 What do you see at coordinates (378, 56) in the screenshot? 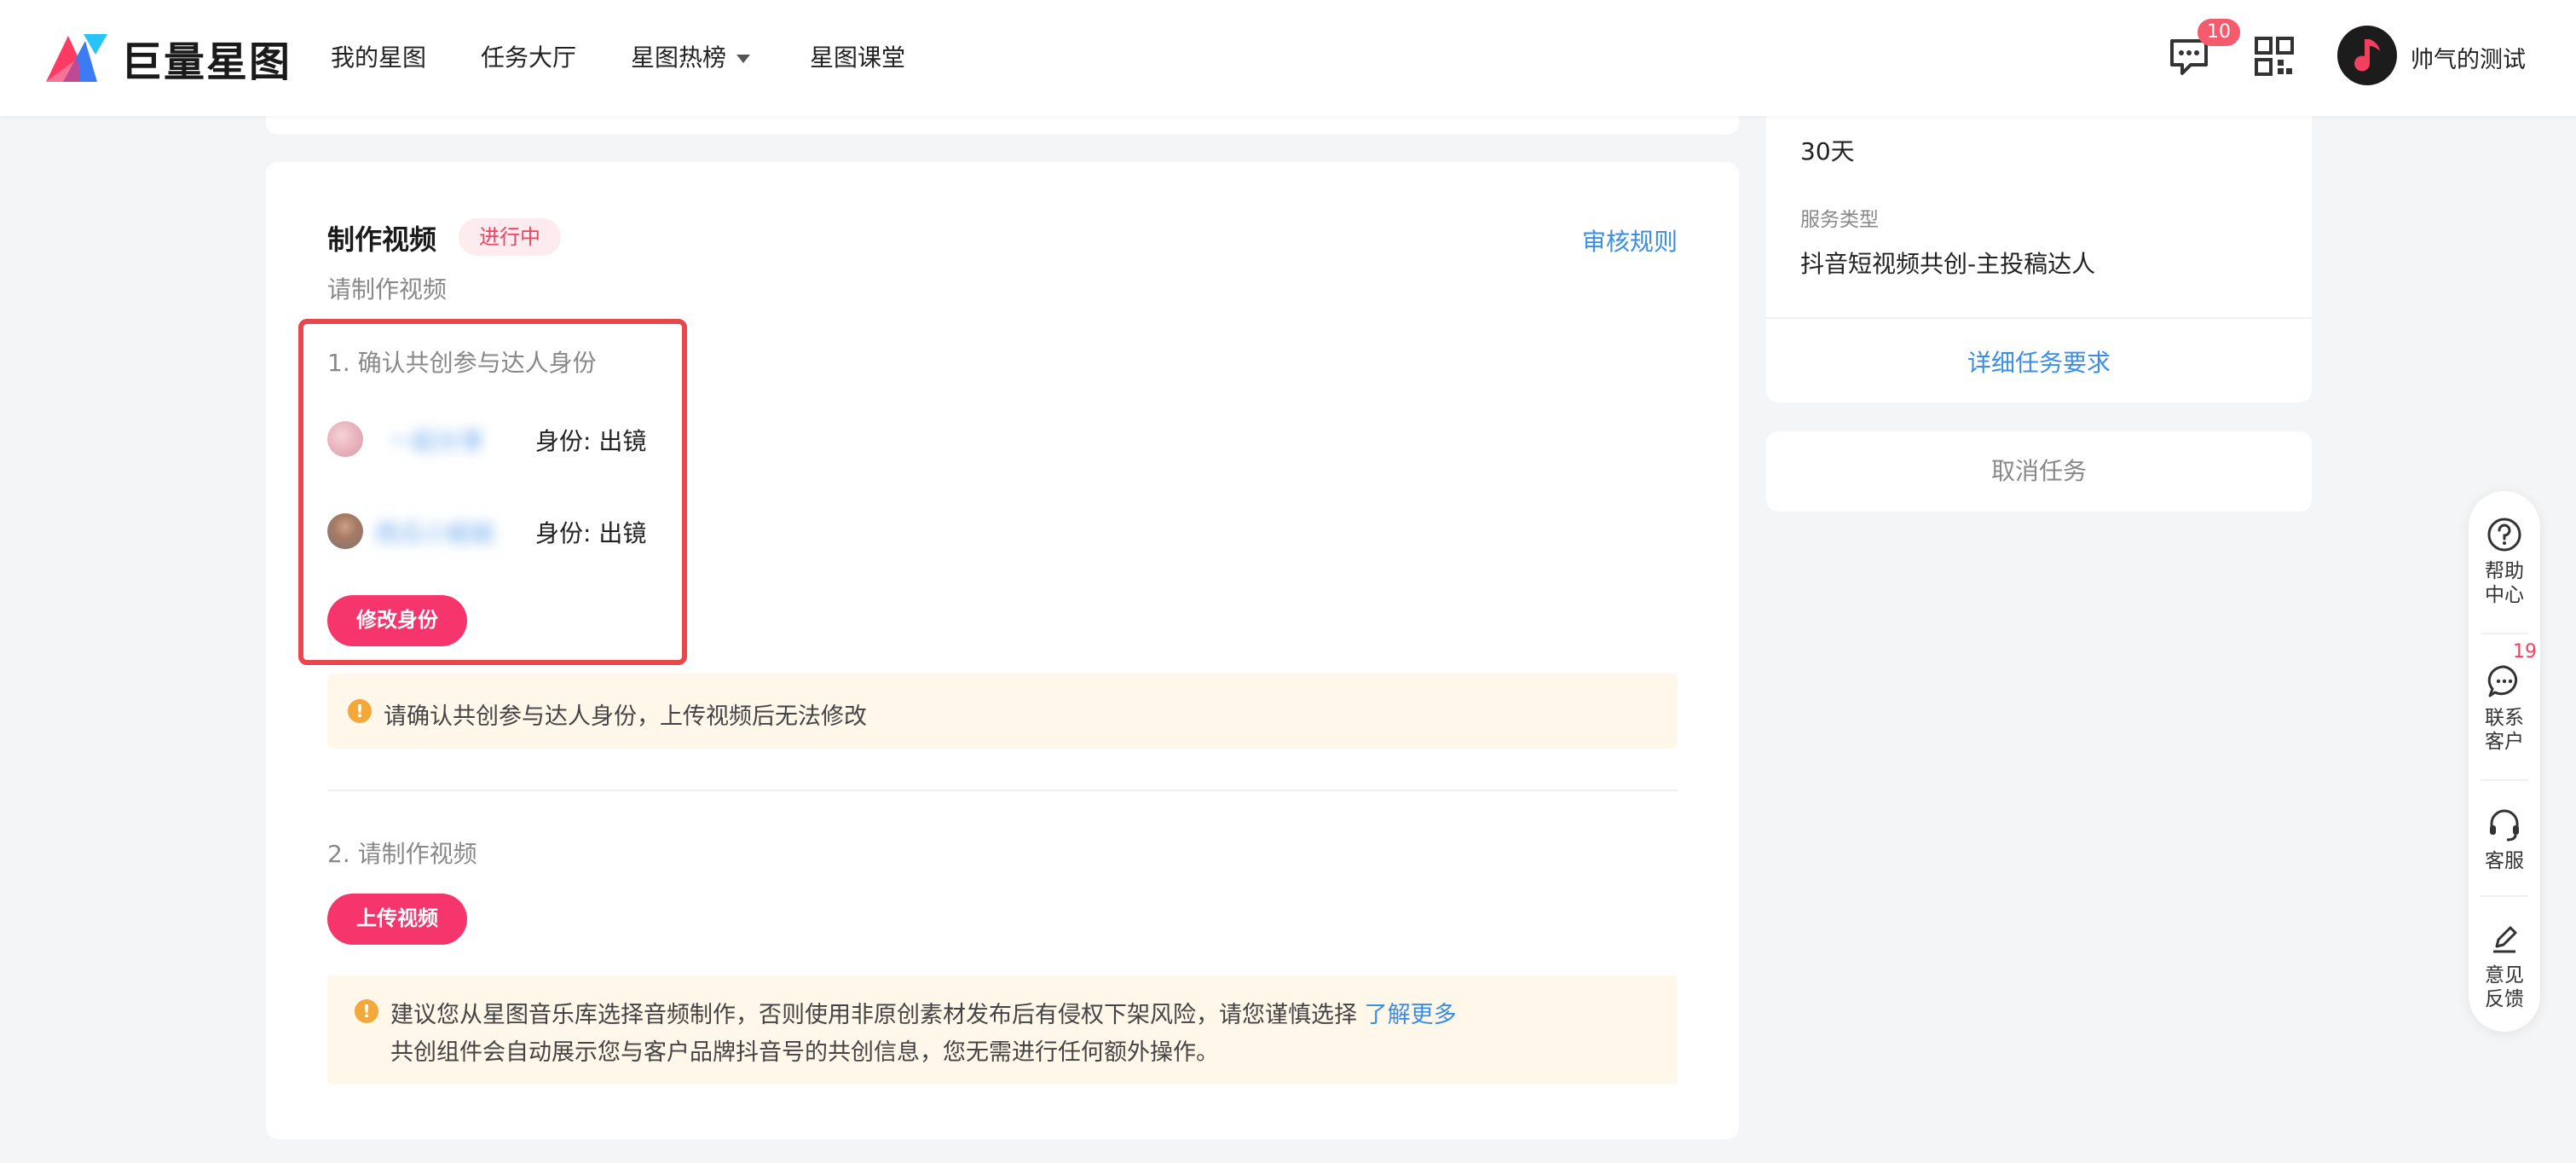
I see `nav-my-xingtu: 我的星图` at bounding box center [378, 56].